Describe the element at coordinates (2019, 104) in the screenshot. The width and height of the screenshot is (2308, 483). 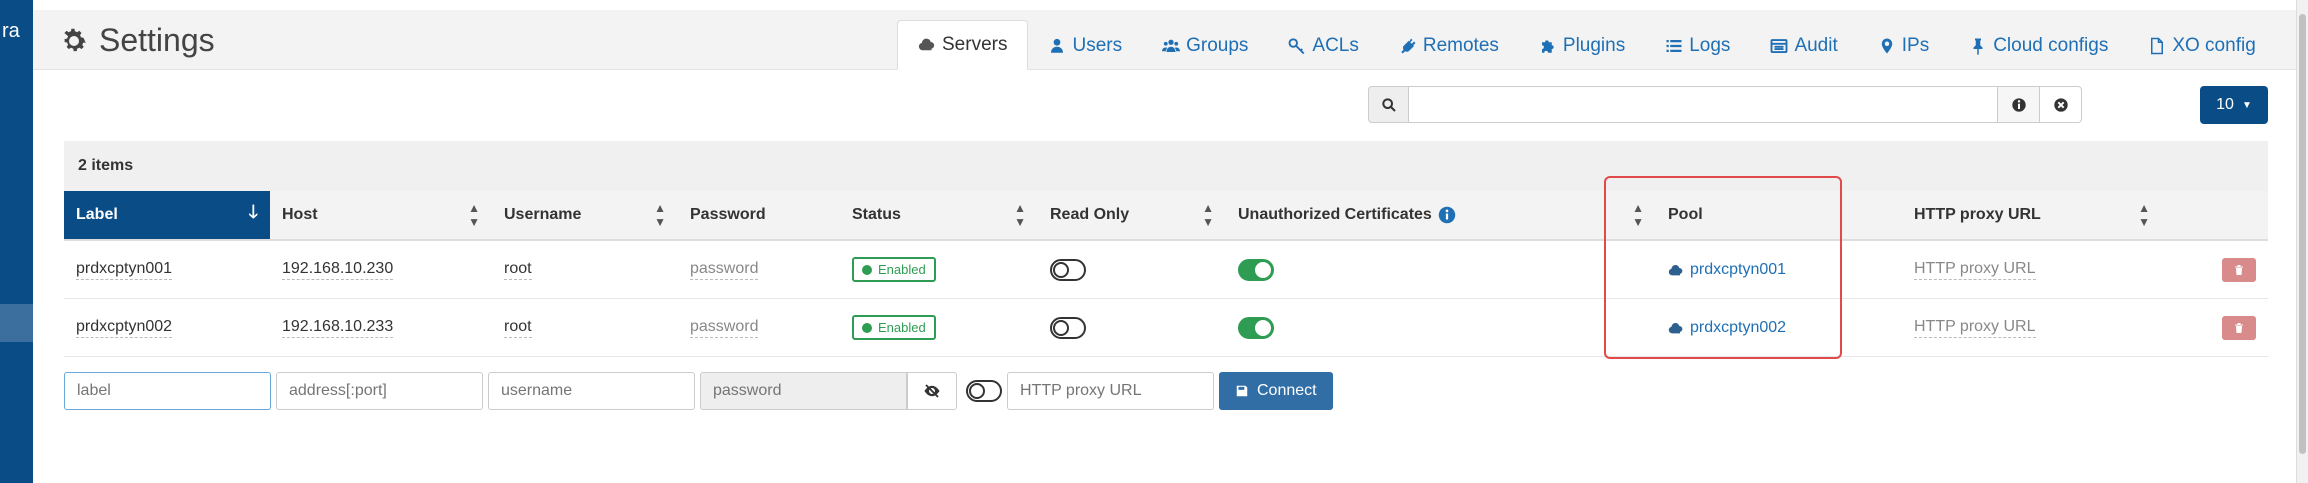
I see `filter-help-button` at that location.